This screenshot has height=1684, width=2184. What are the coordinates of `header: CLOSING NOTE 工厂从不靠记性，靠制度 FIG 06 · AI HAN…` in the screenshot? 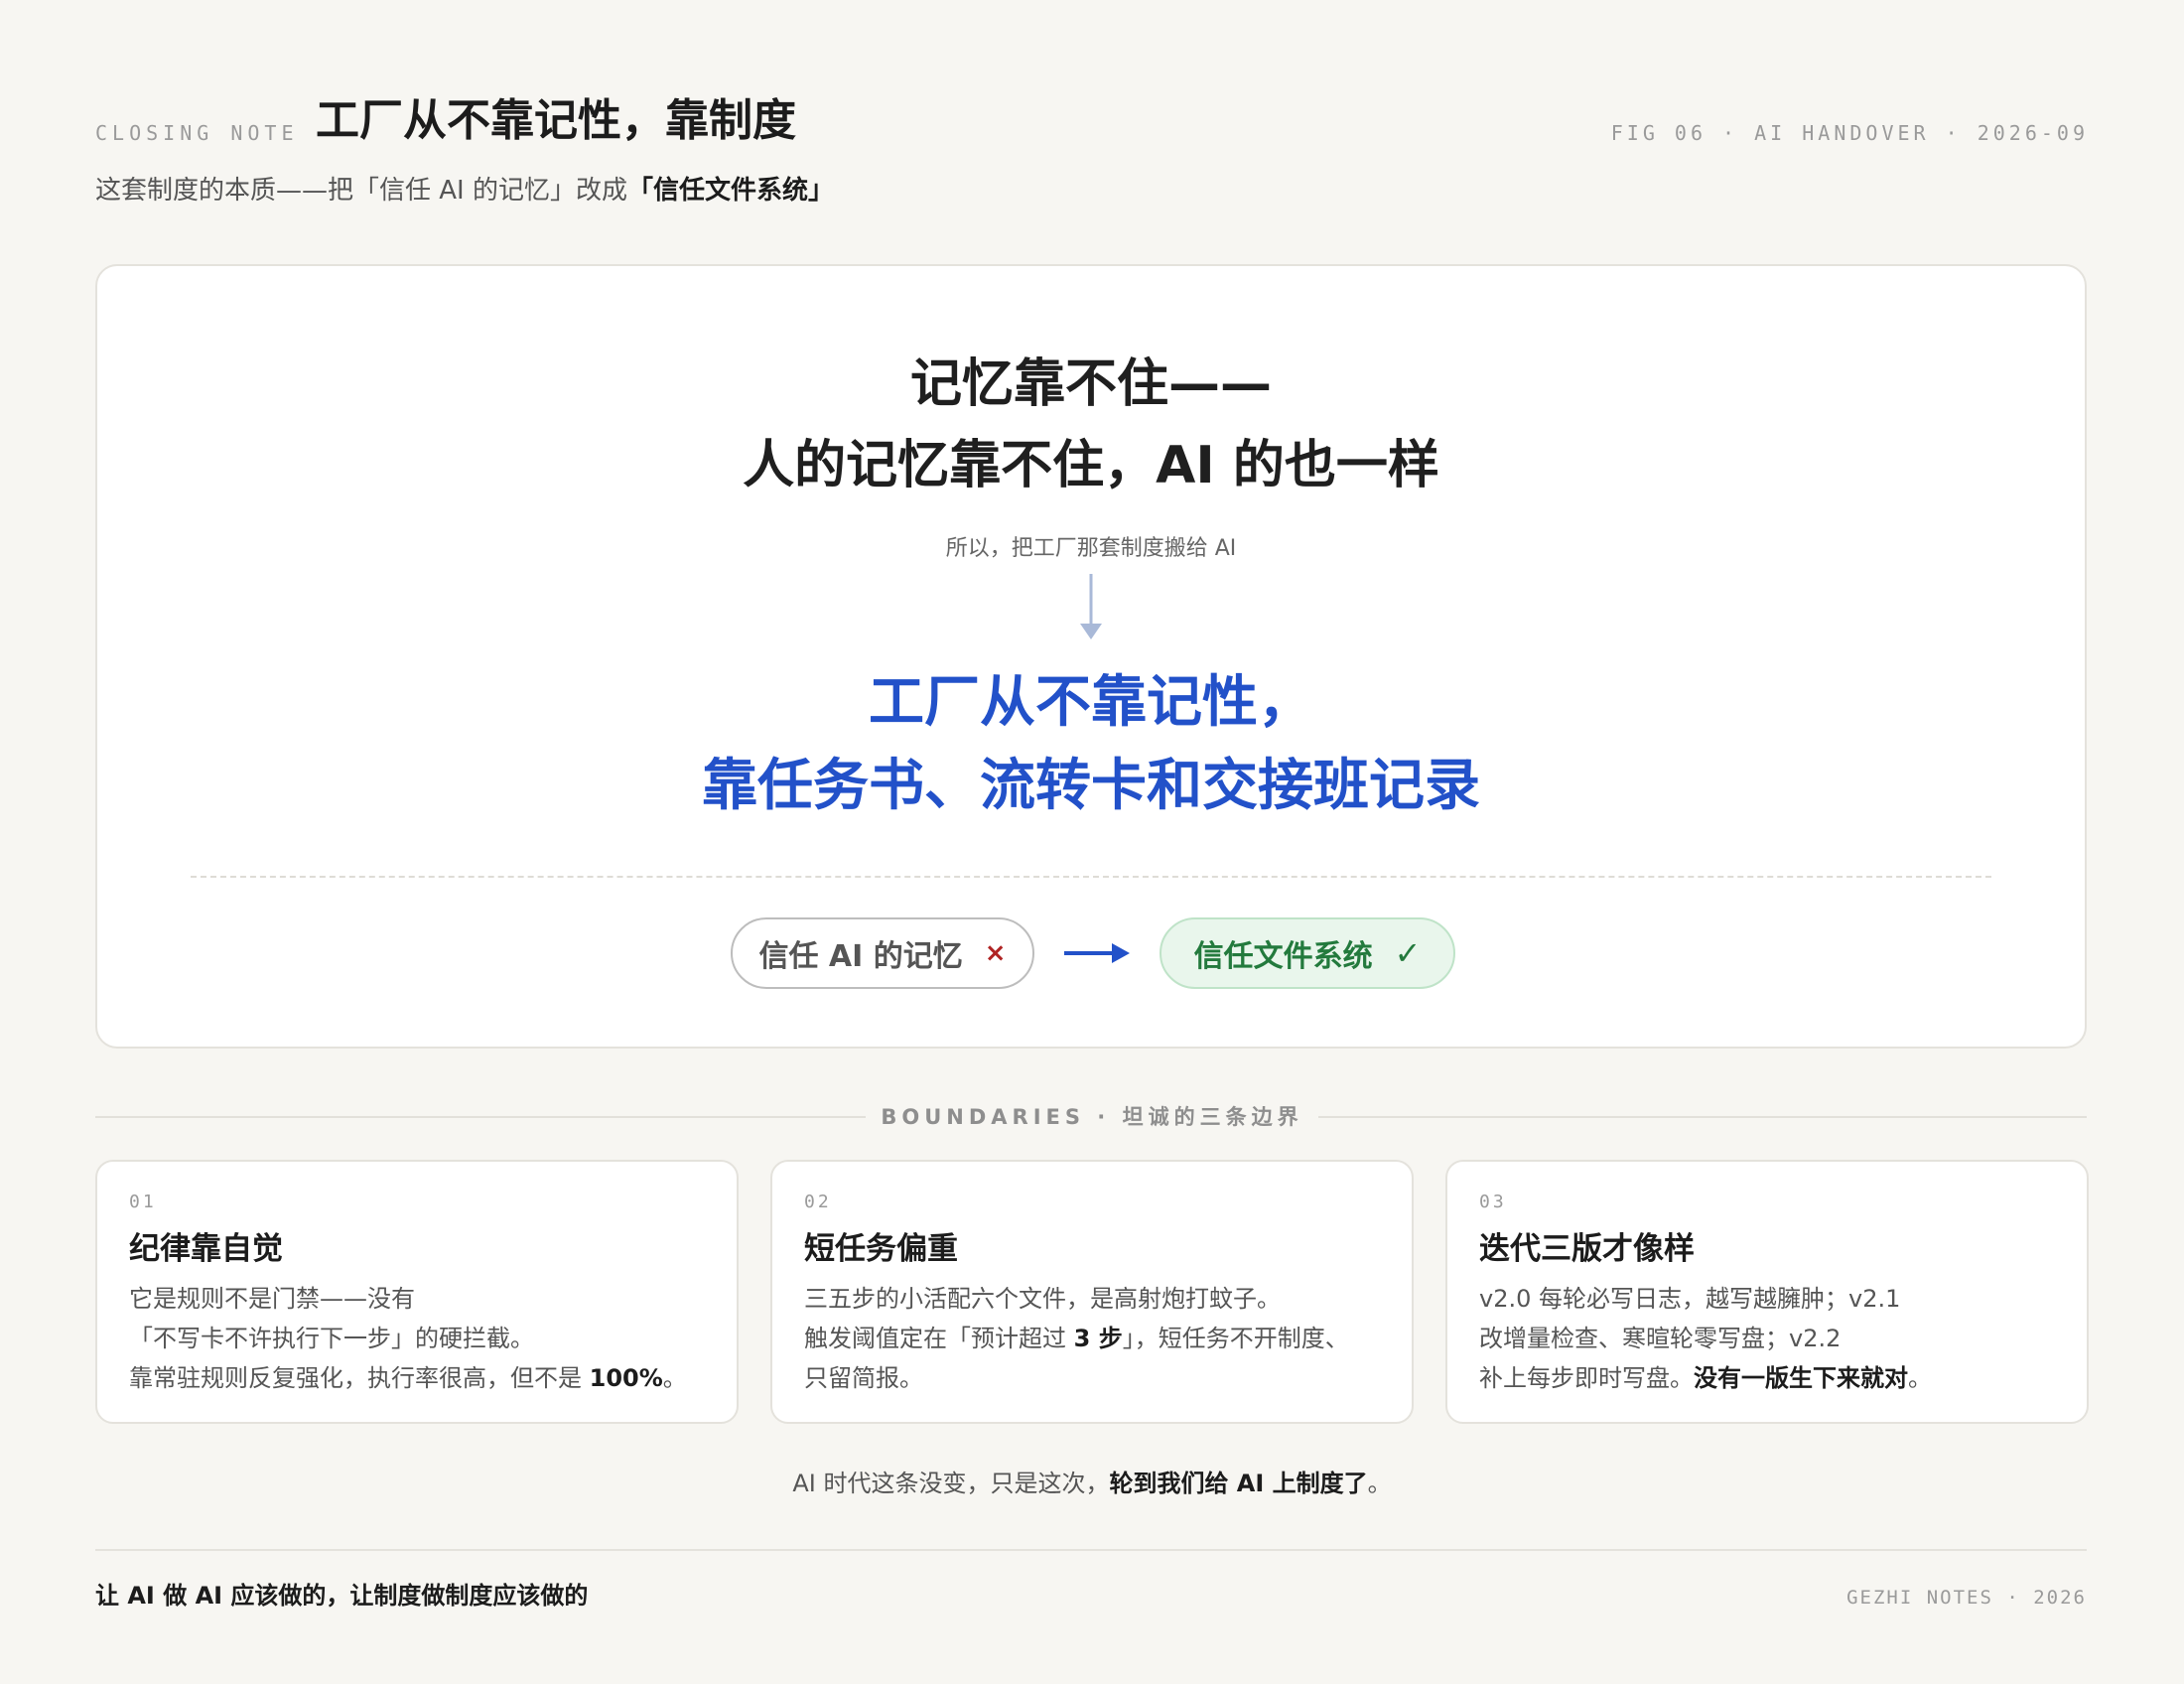 It's located at (1092, 131).